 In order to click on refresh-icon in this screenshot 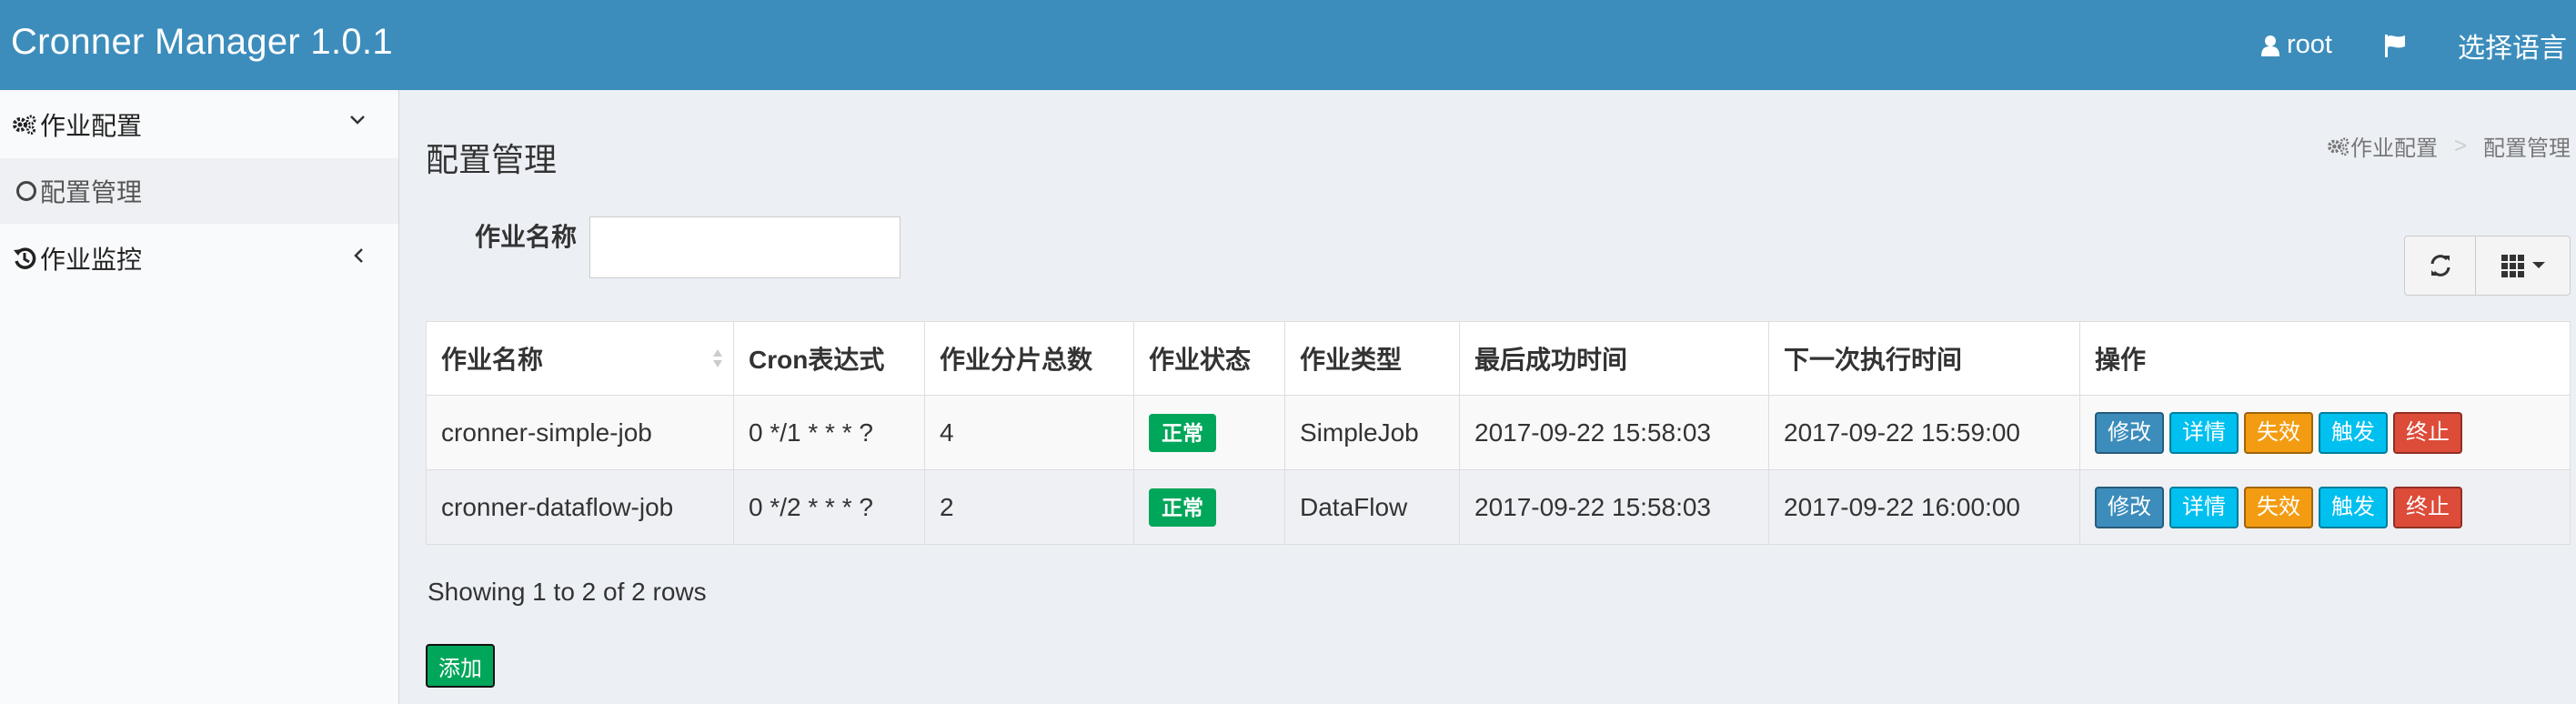, I will do `click(2440, 266)`.